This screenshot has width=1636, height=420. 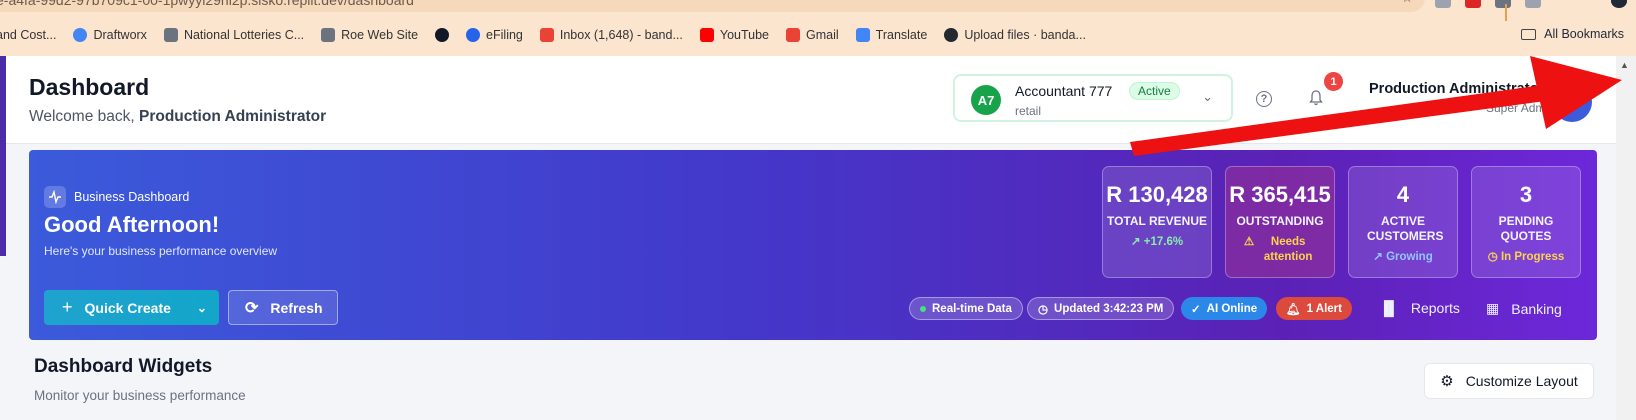 I want to click on stat-trend: ↗ +17.6%, so click(x=1157, y=242).